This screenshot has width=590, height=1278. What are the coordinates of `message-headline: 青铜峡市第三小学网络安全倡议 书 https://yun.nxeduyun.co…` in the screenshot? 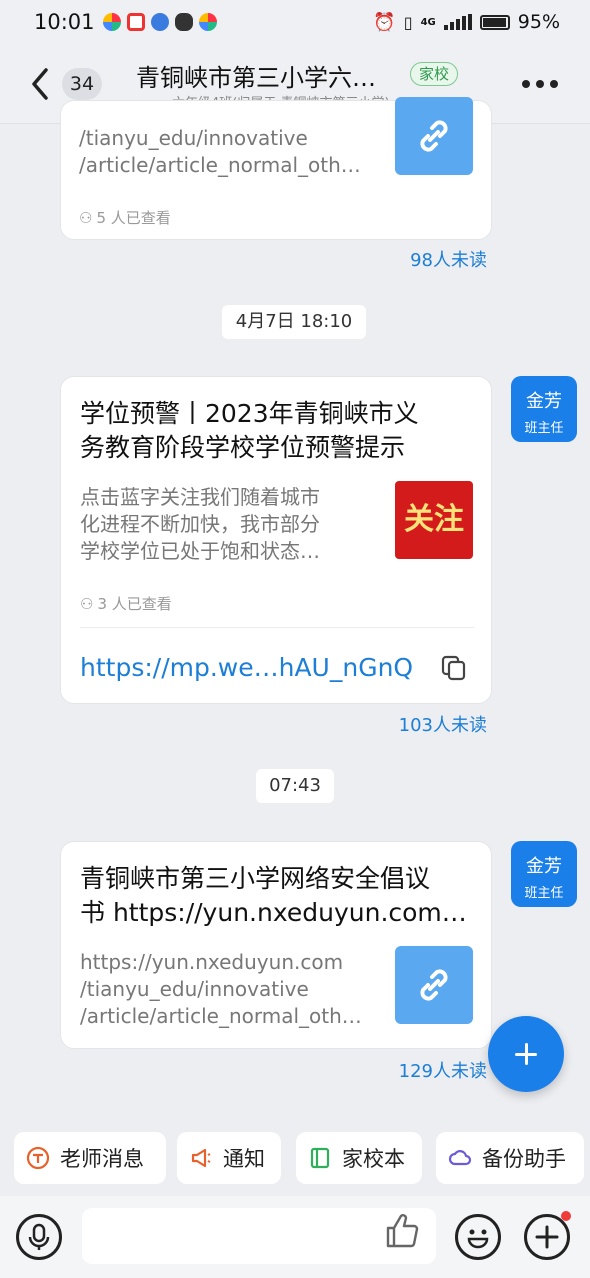 It's located at (280, 896).